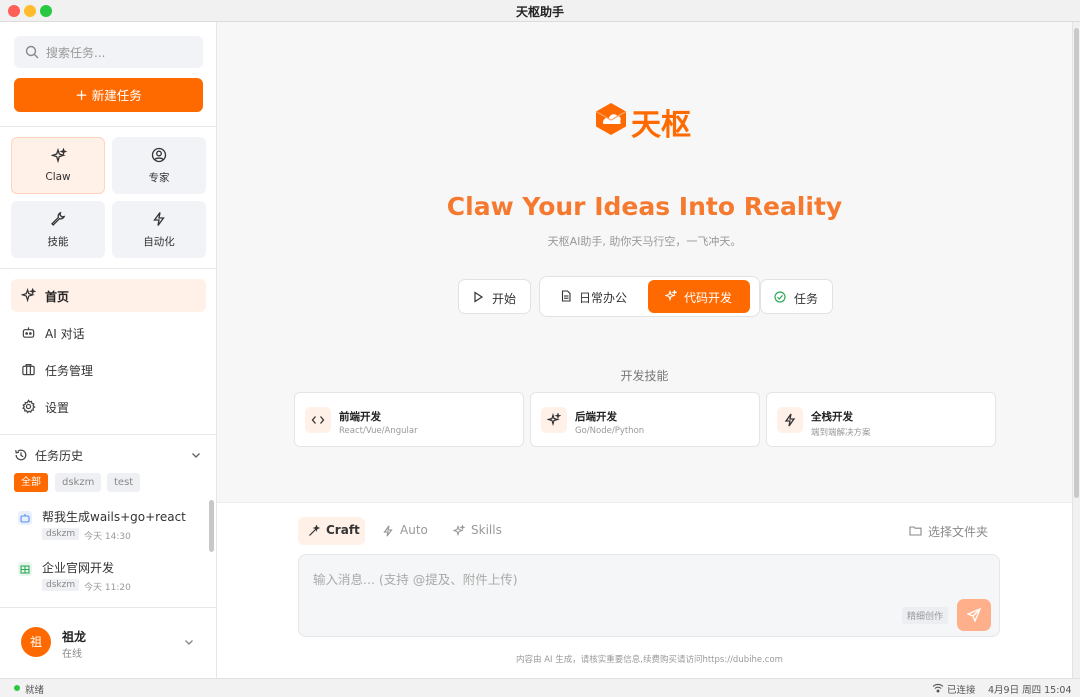 The image size is (1080, 697). I want to click on nav-task-management: 任务管理, so click(108, 369).